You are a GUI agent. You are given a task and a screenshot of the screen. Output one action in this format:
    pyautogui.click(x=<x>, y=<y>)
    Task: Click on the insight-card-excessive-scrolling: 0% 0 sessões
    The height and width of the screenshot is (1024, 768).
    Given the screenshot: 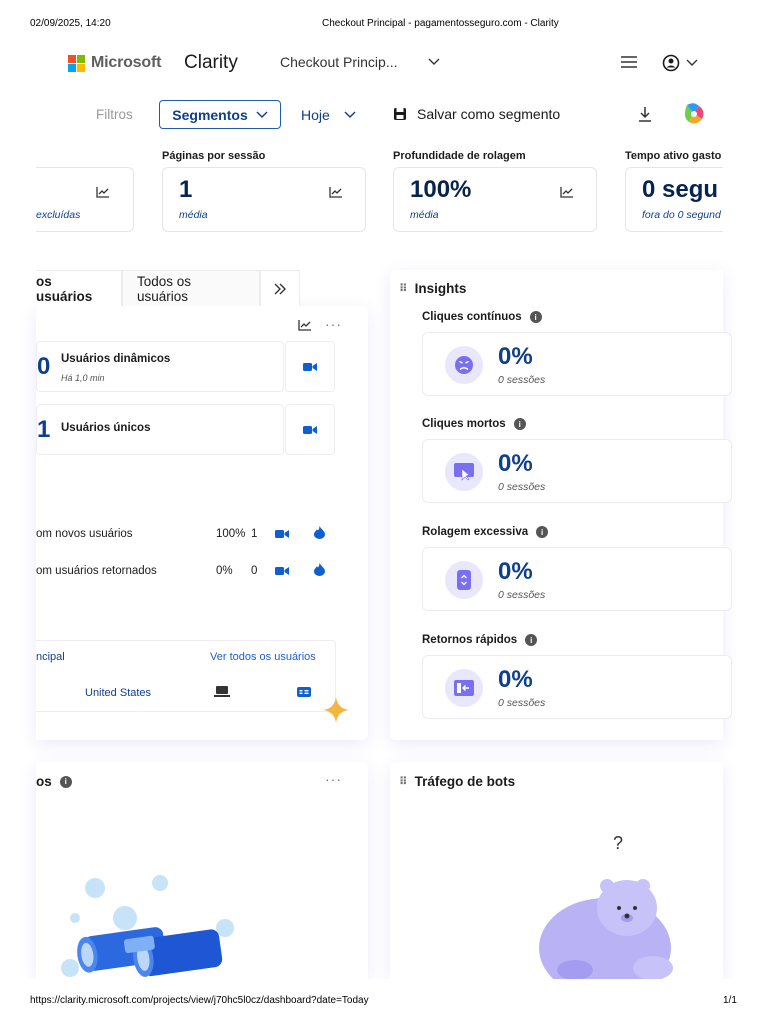 What is the action you would take?
    pyautogui.click(x=577, y=579)
    